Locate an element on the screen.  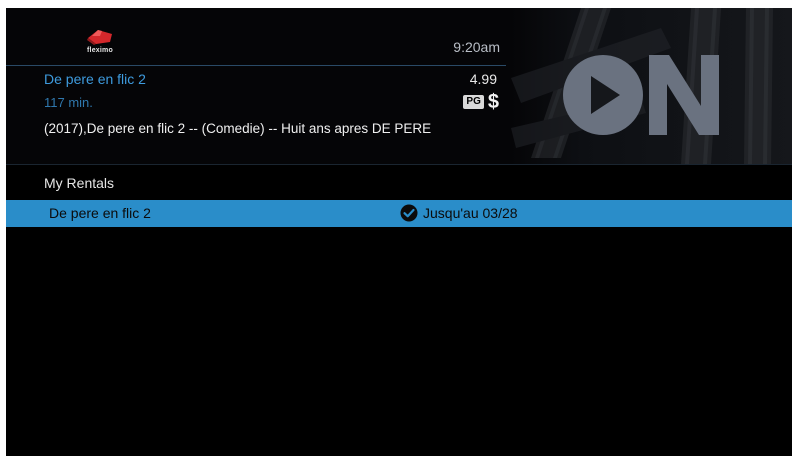
section-divider is located at coordinates (399, 164).